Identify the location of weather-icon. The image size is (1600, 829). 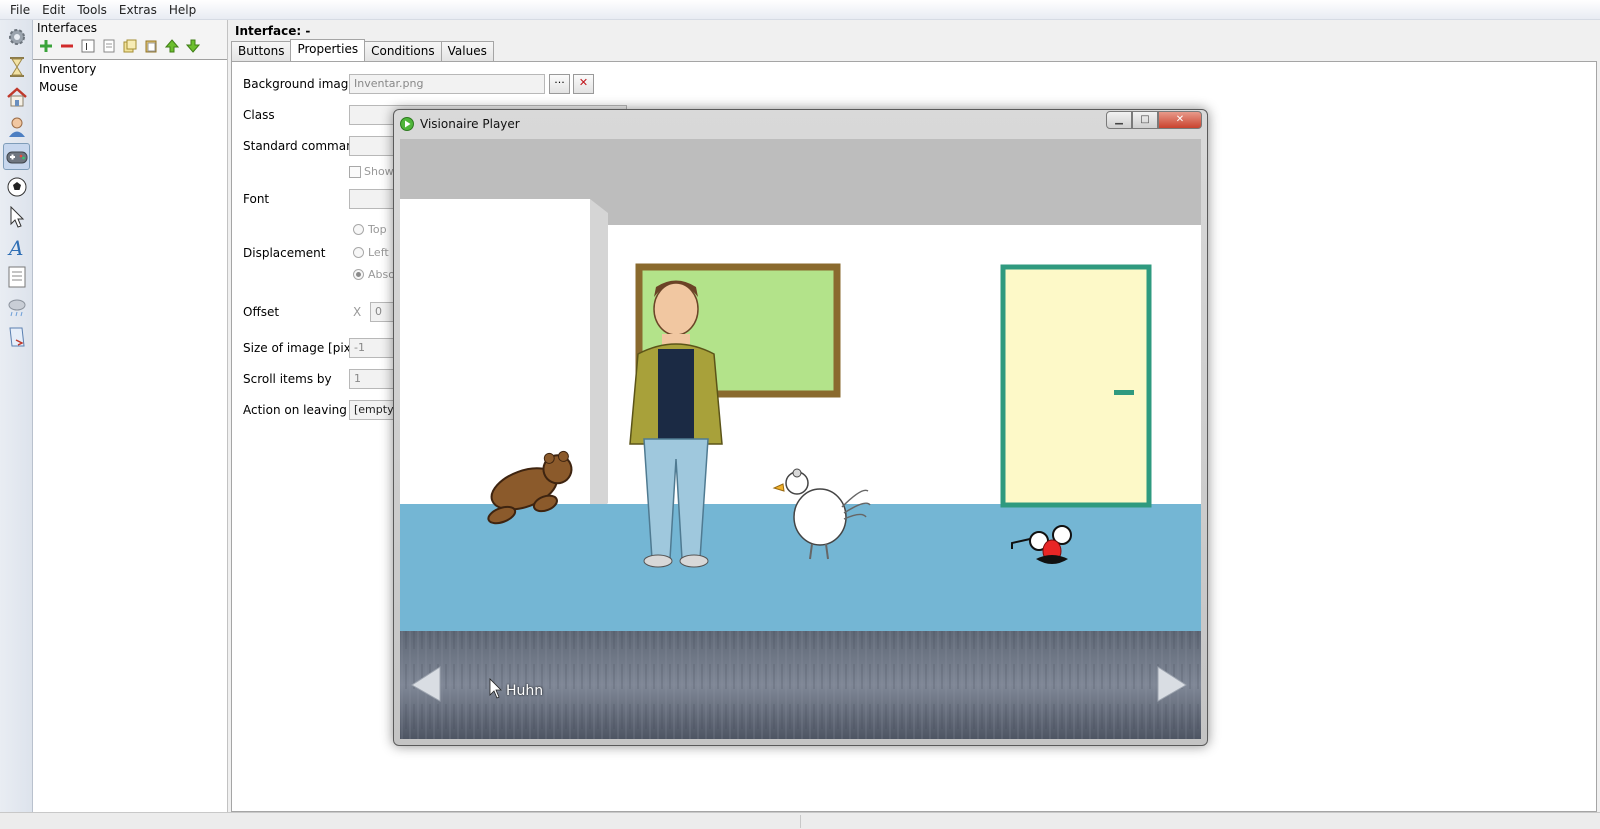
(16, 306).